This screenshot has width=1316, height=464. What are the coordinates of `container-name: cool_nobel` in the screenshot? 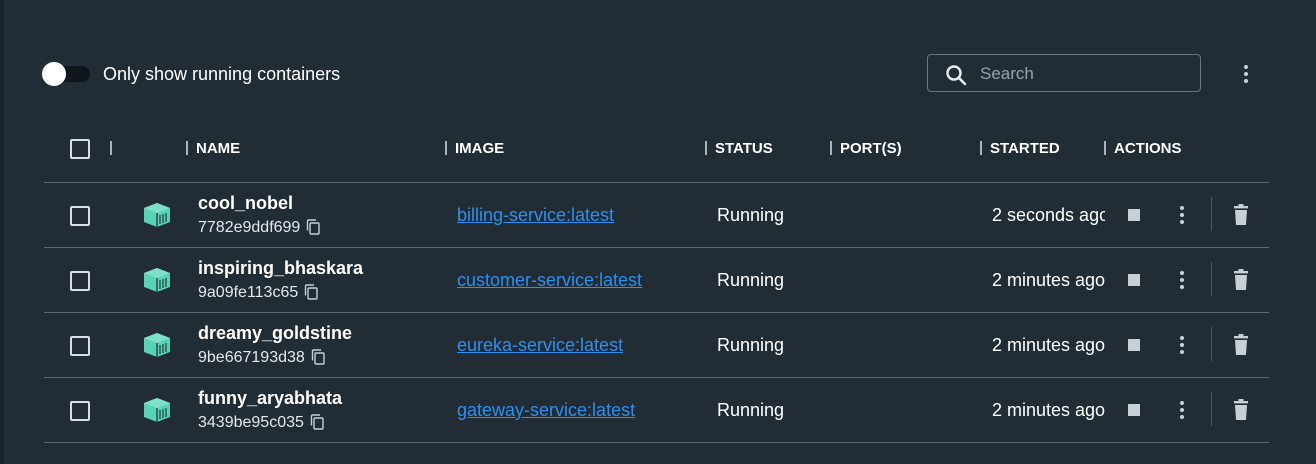 It's located at (245, 203).